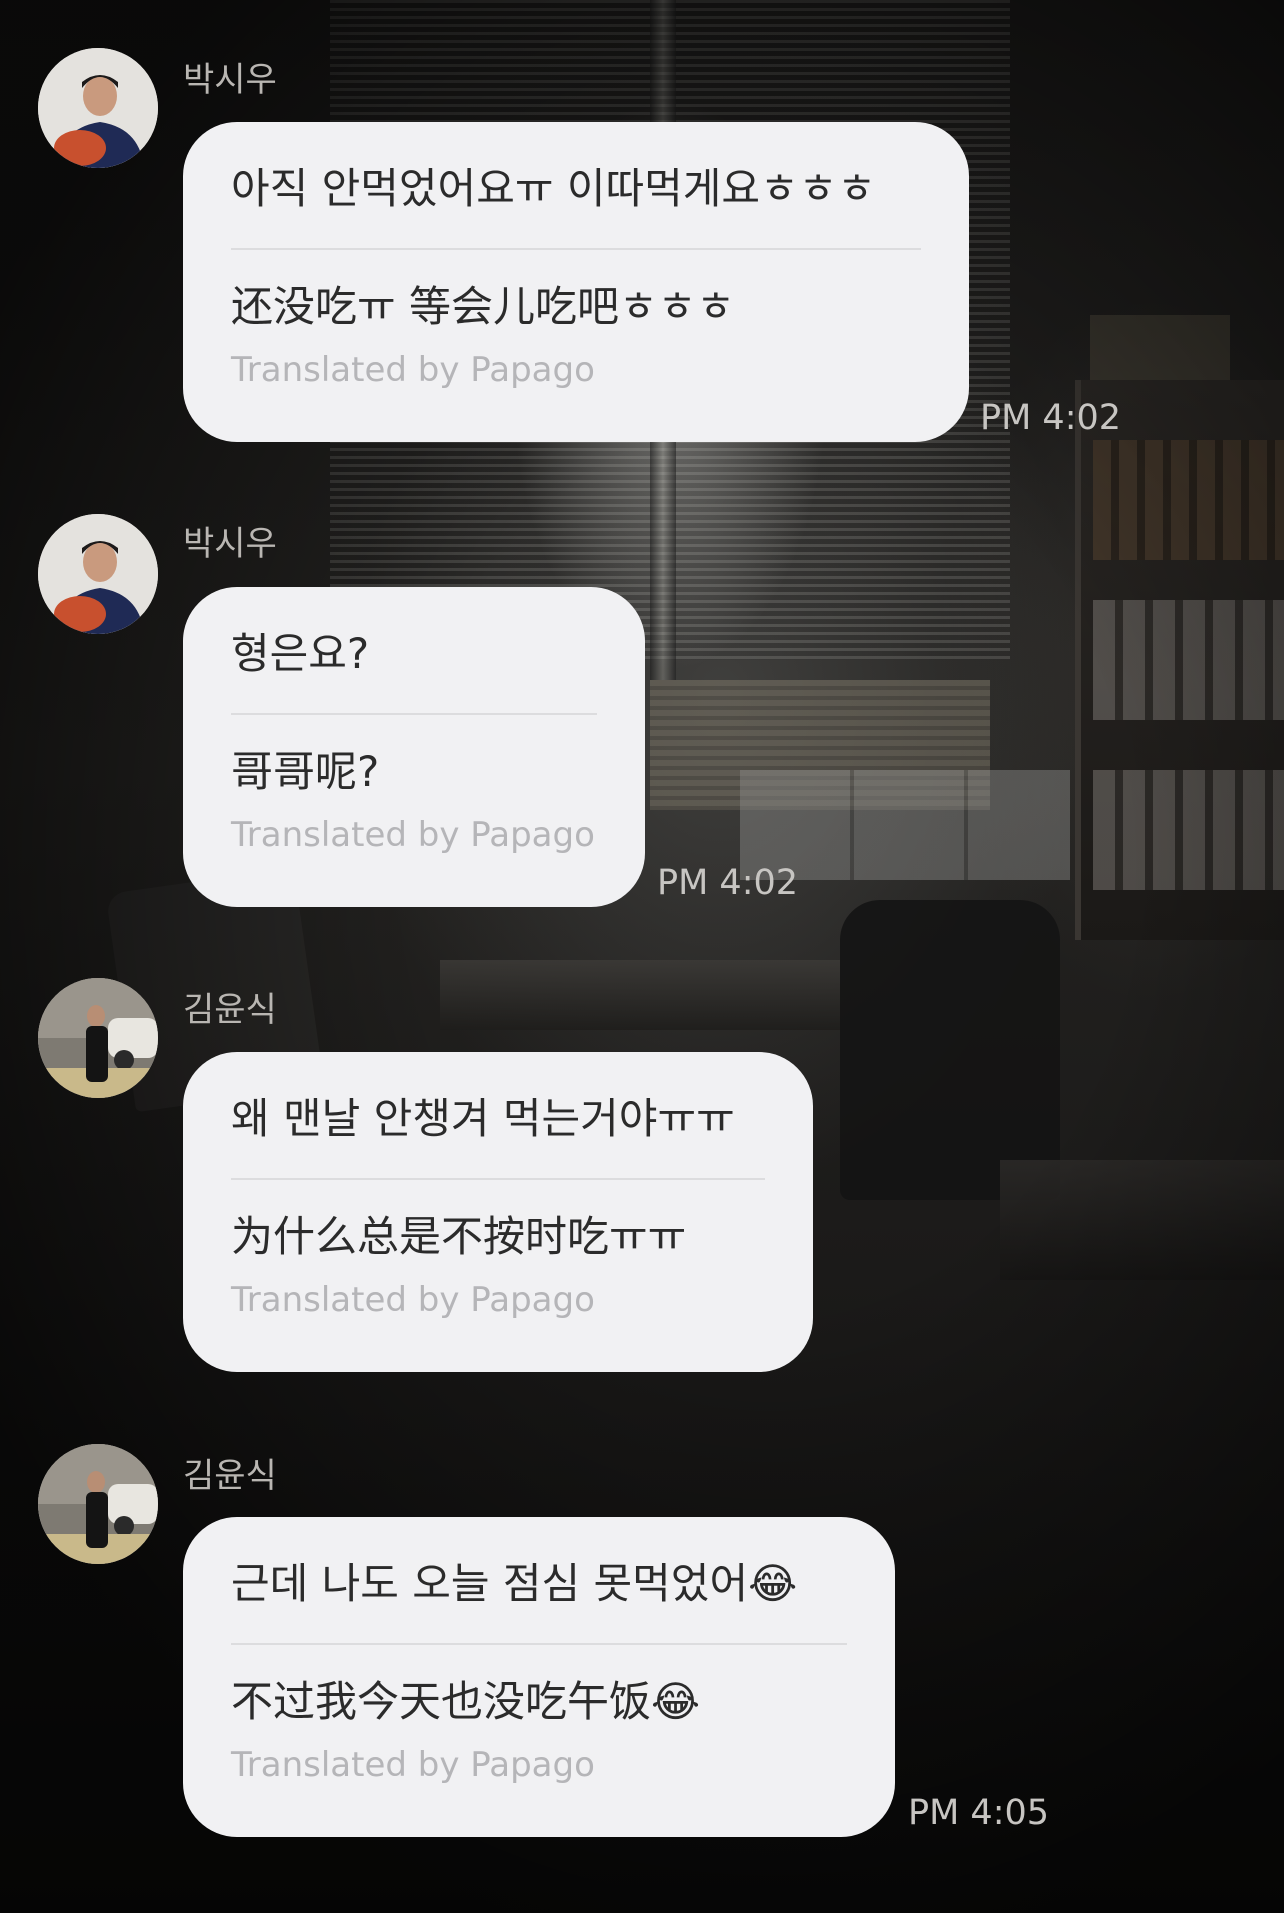  I want to click on translated-text: 为什么总是不按时吃ㅠㅠ, so click(459, 1236).